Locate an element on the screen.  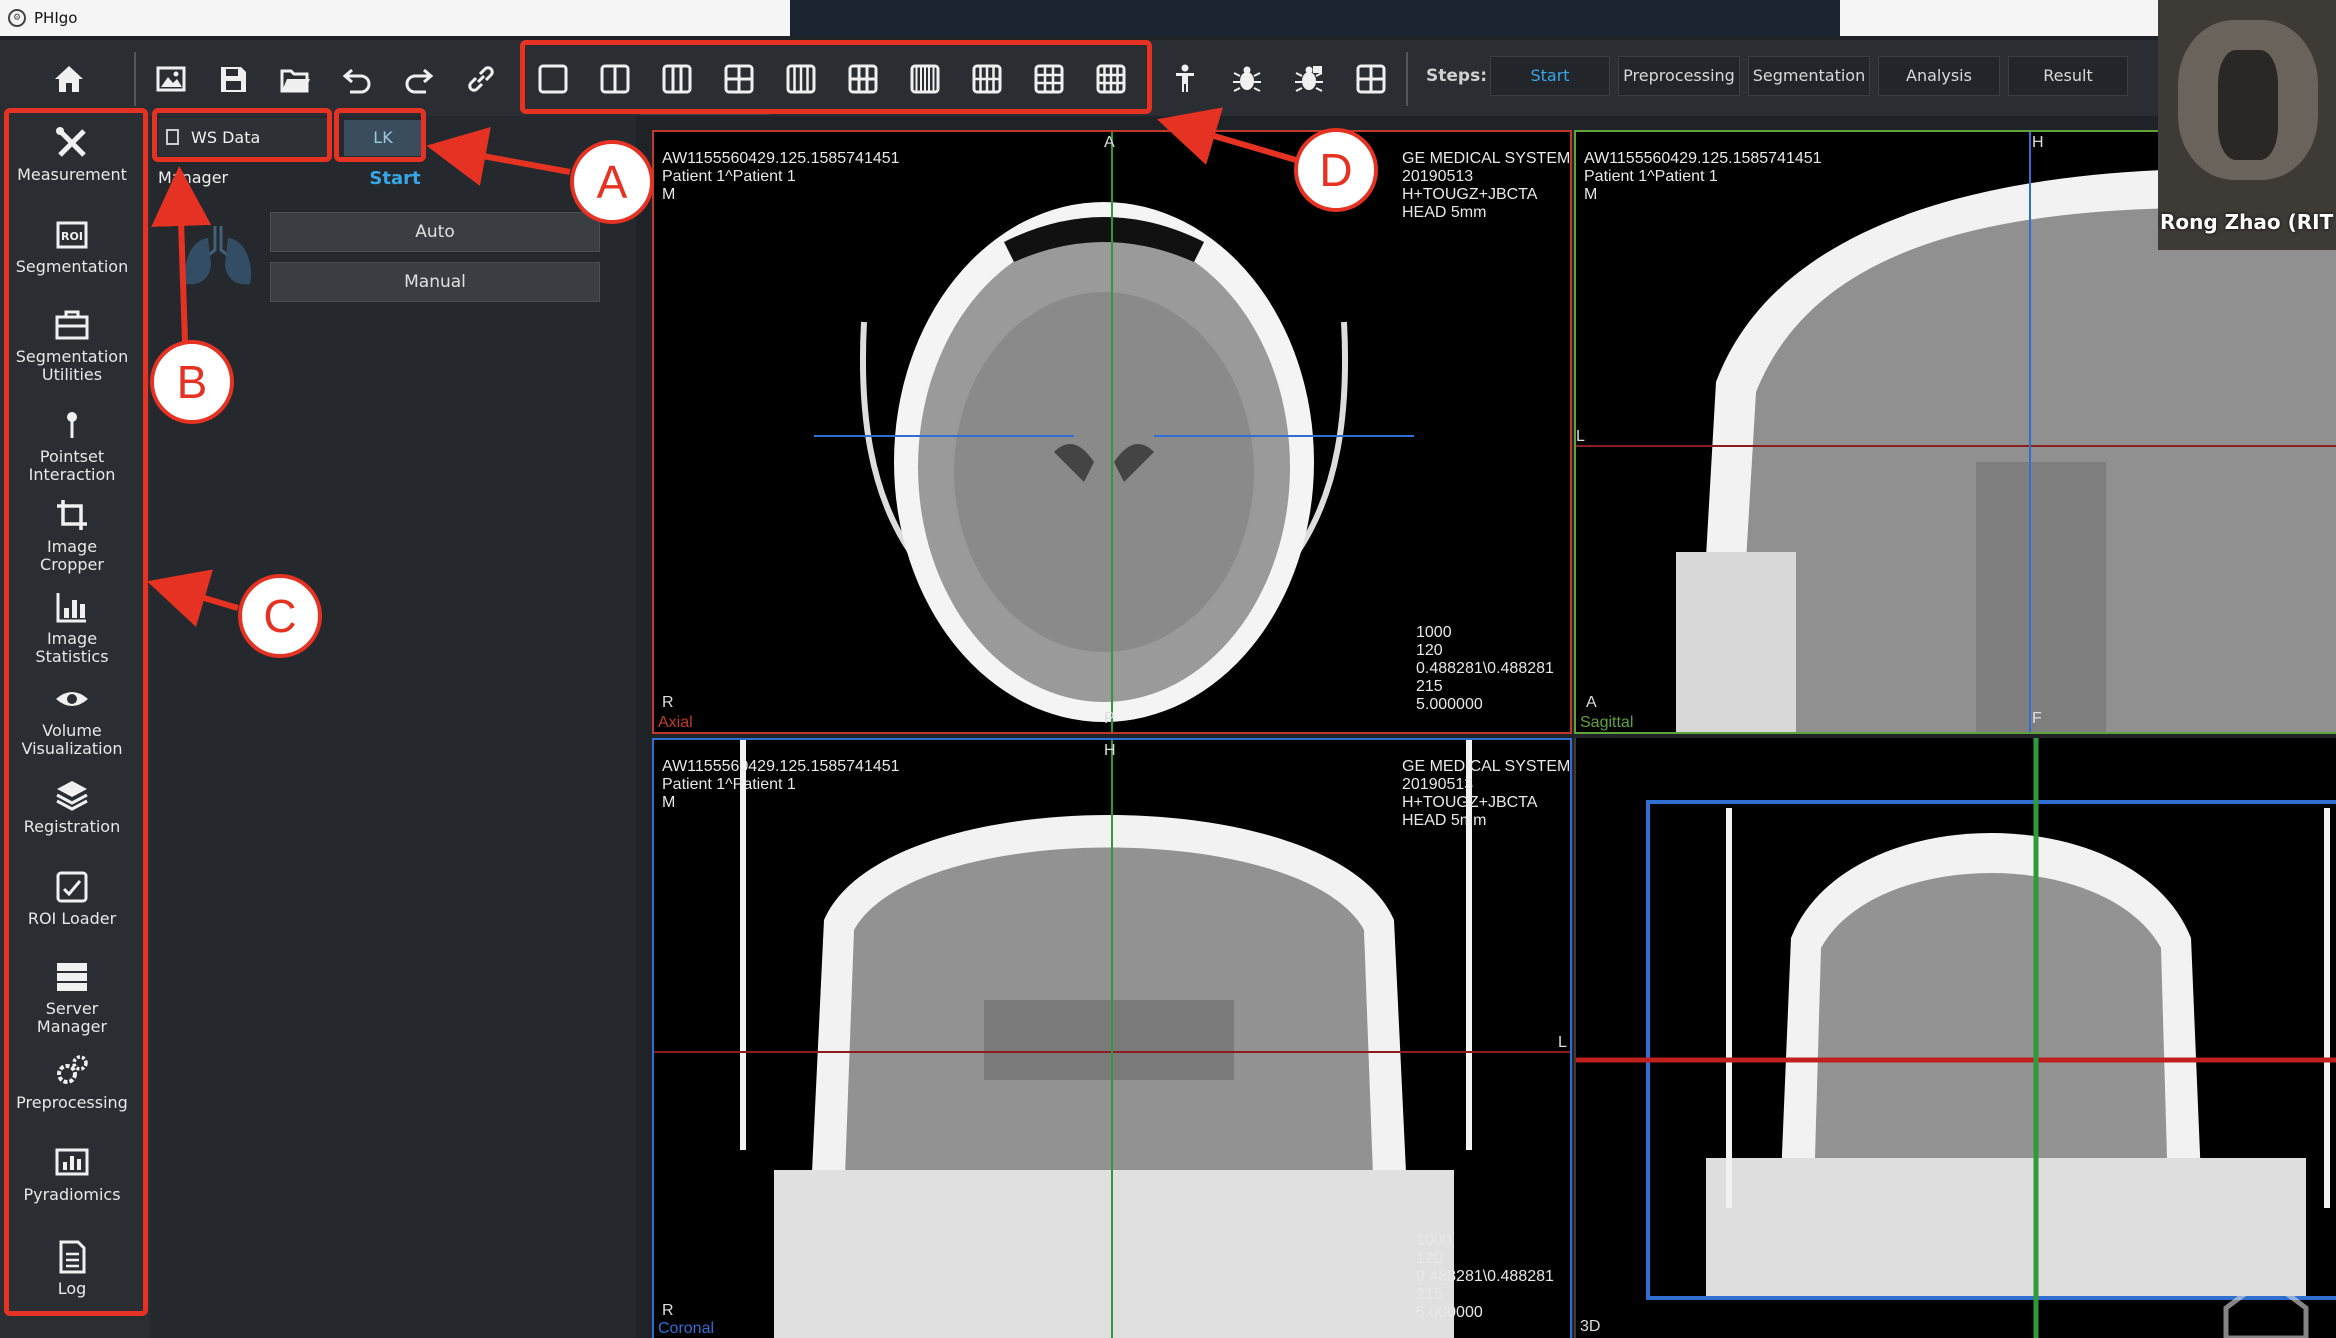
step-analysis-button: Analysis is located at coordinates (1939, 76).